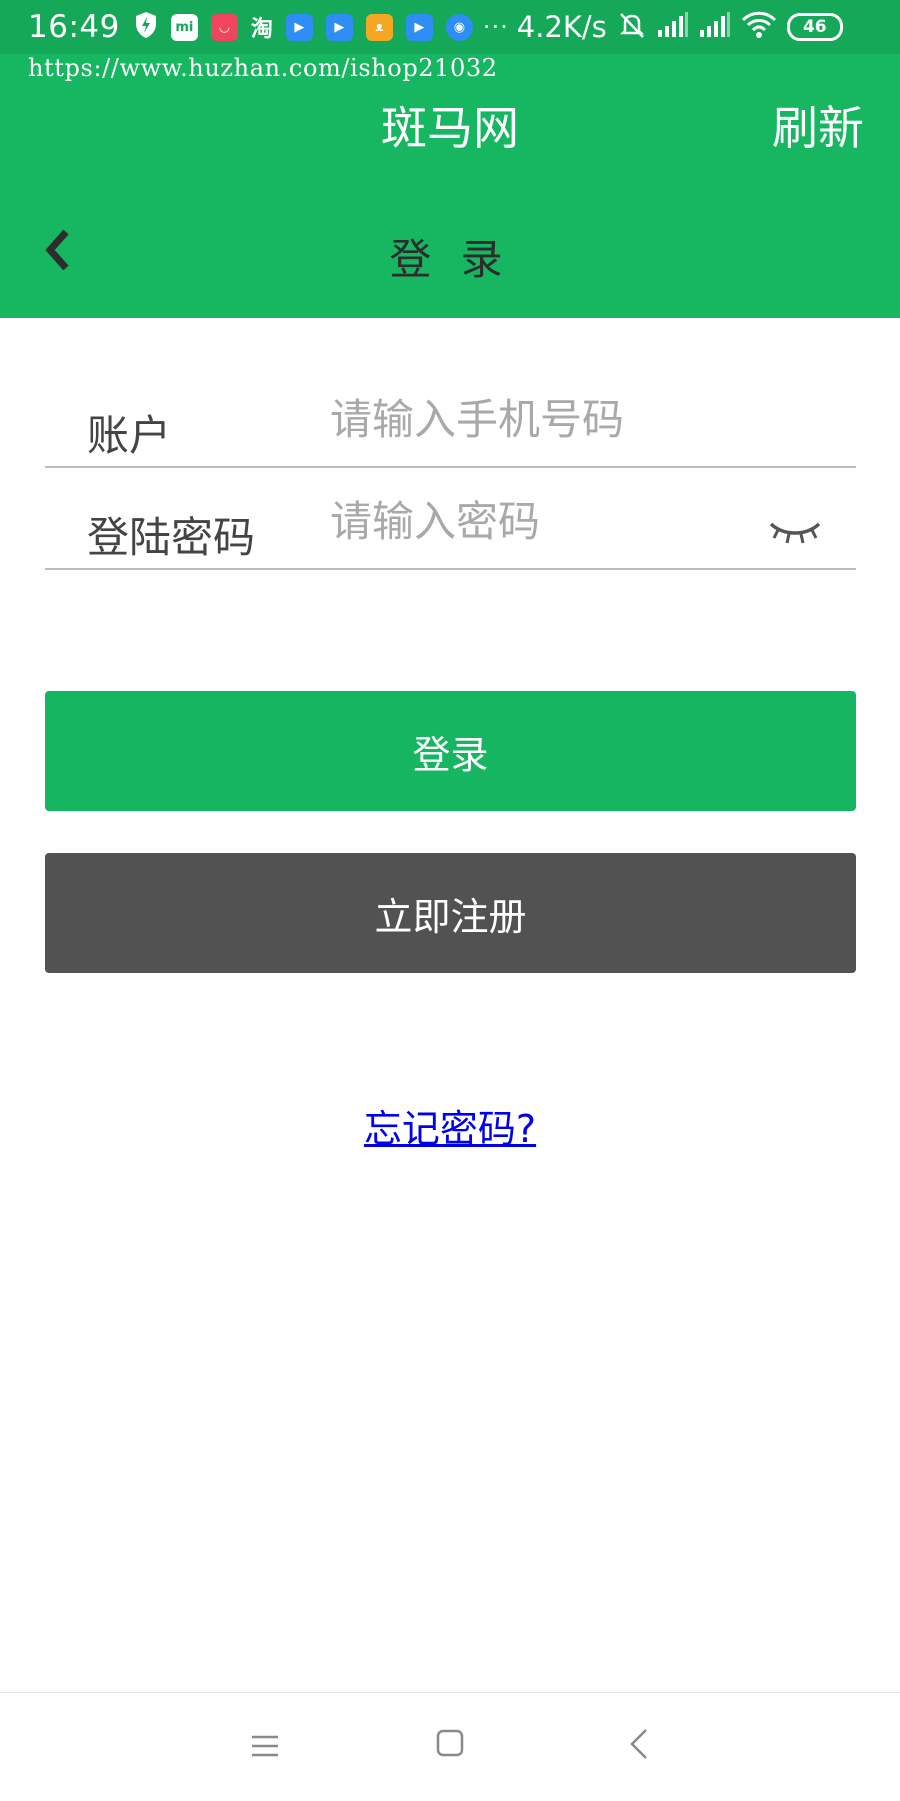 This screenshot has width=900, height=1801. Describe the element at coordinates (265, 1746) in the screenshot. I see `menu-icon` at that location.